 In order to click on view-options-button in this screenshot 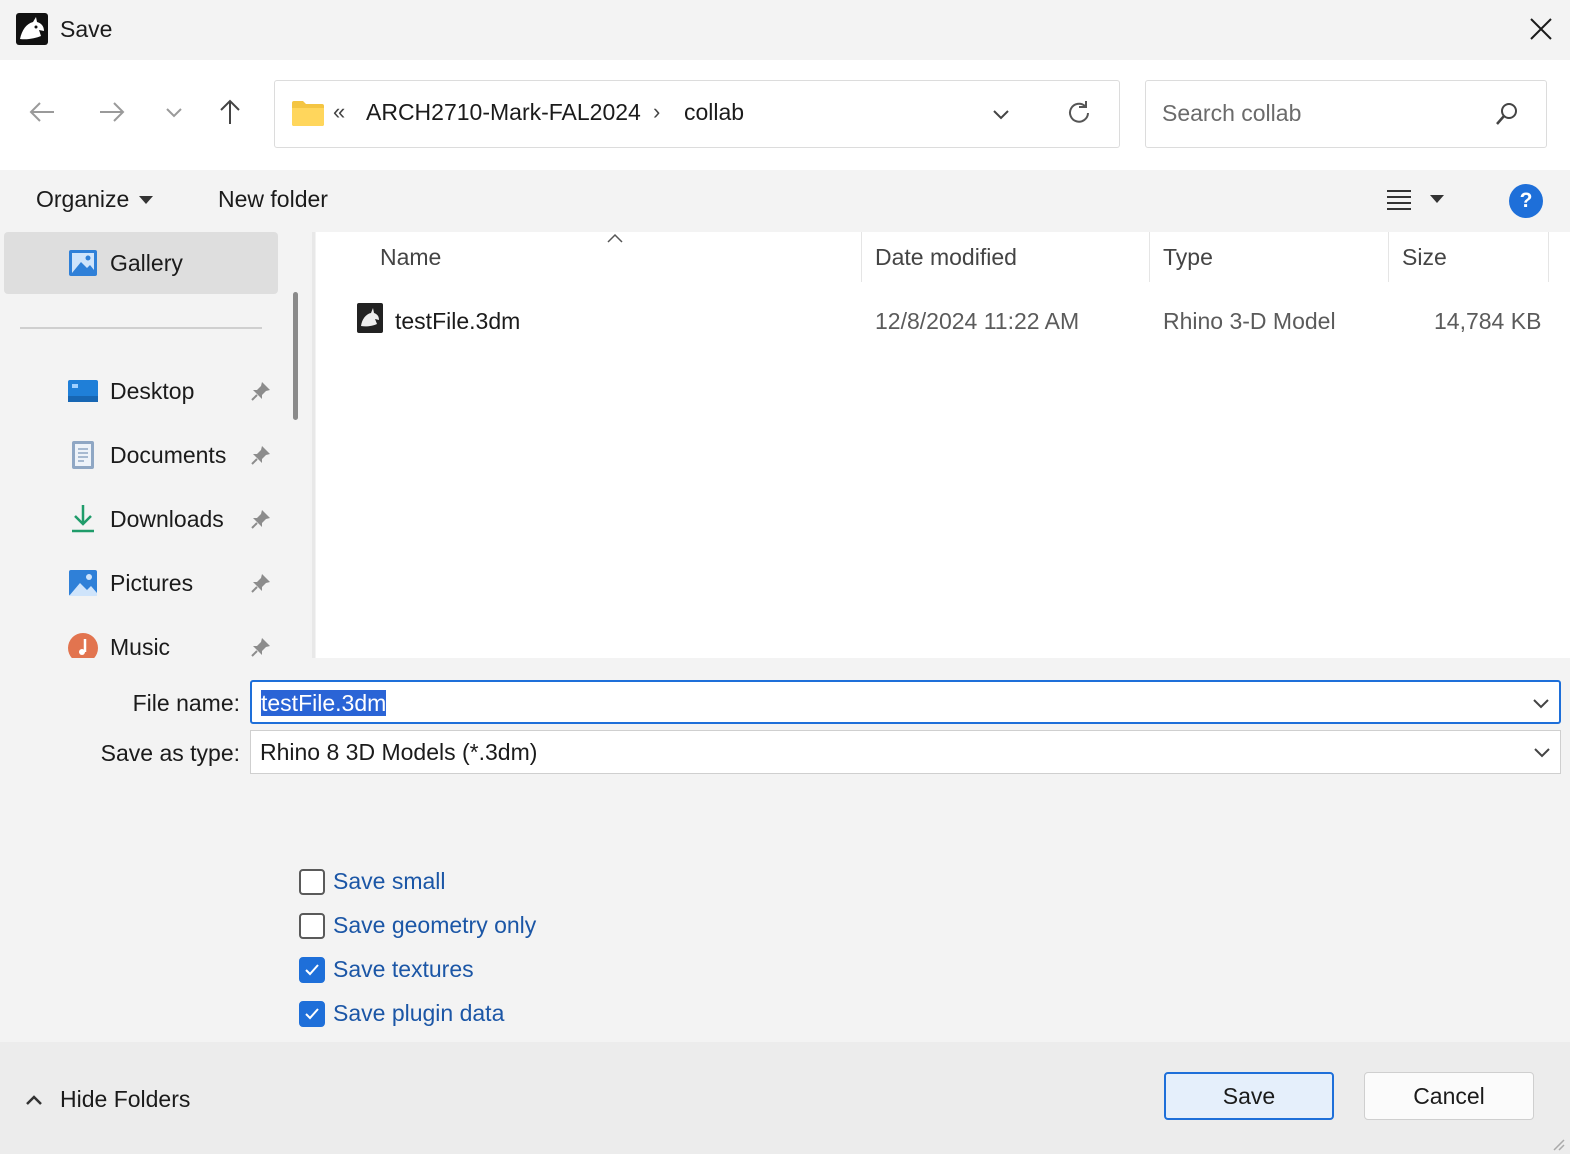, I will do `click(1415, 199)`.